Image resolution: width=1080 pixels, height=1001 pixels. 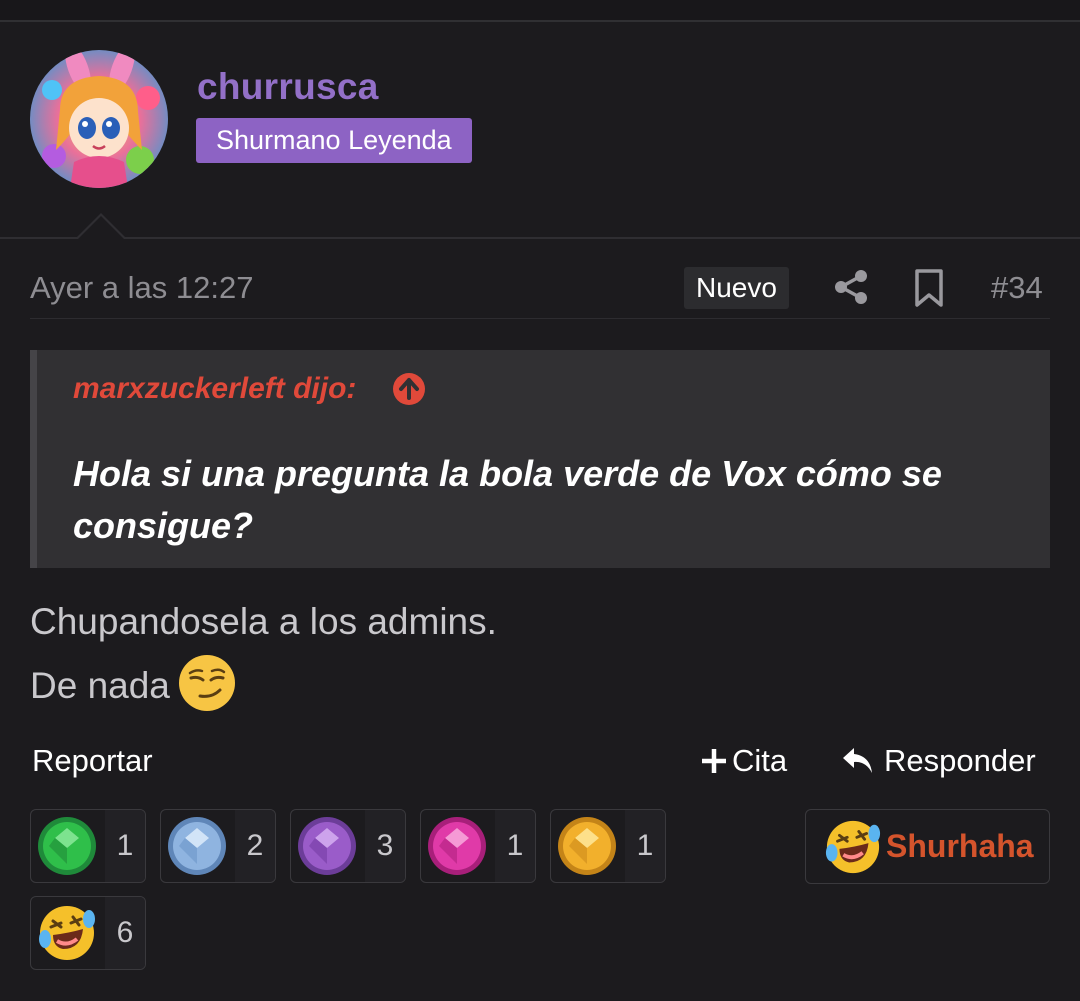 I want to click on top-strip, so click(x=540, y=10).